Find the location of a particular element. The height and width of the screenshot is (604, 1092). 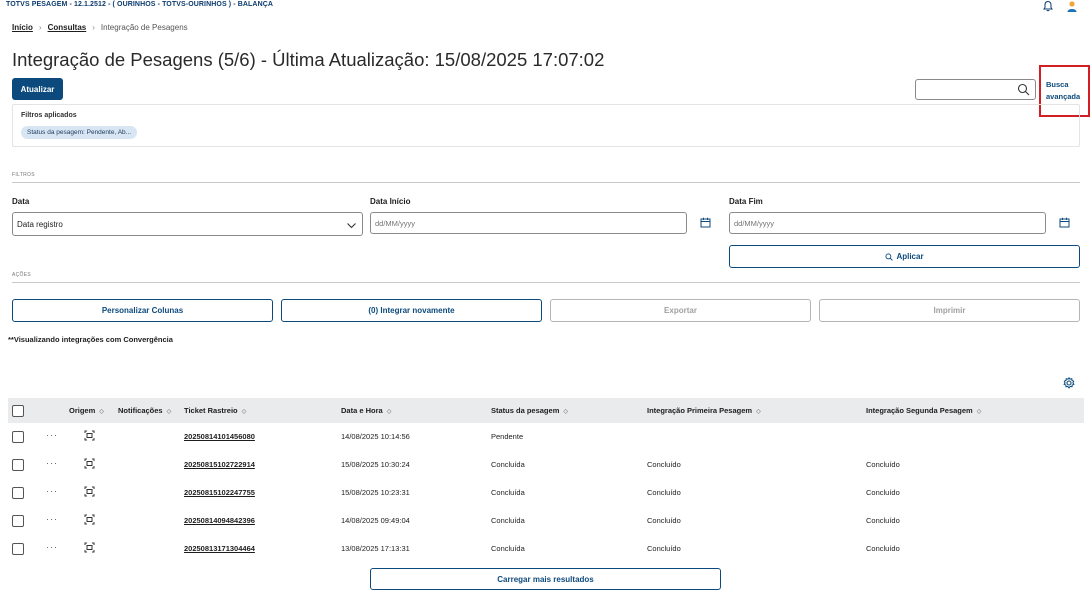

advanced-search-label: Busca avançada is located at coordinates (1063, 90).